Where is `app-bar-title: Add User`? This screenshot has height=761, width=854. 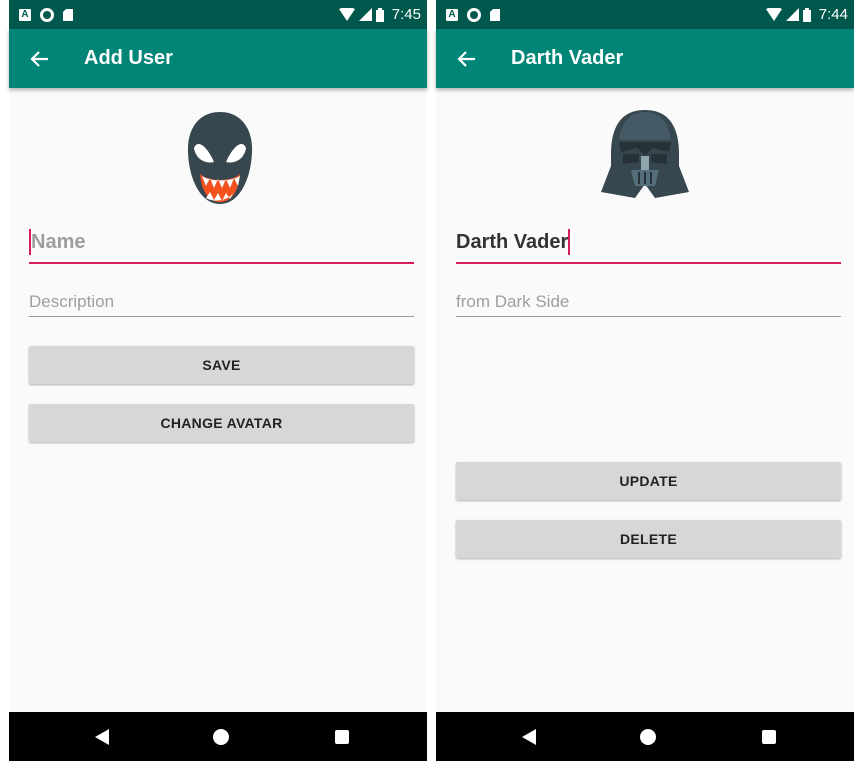 app-bar-title: Add User is located at coordinates (128, 58).